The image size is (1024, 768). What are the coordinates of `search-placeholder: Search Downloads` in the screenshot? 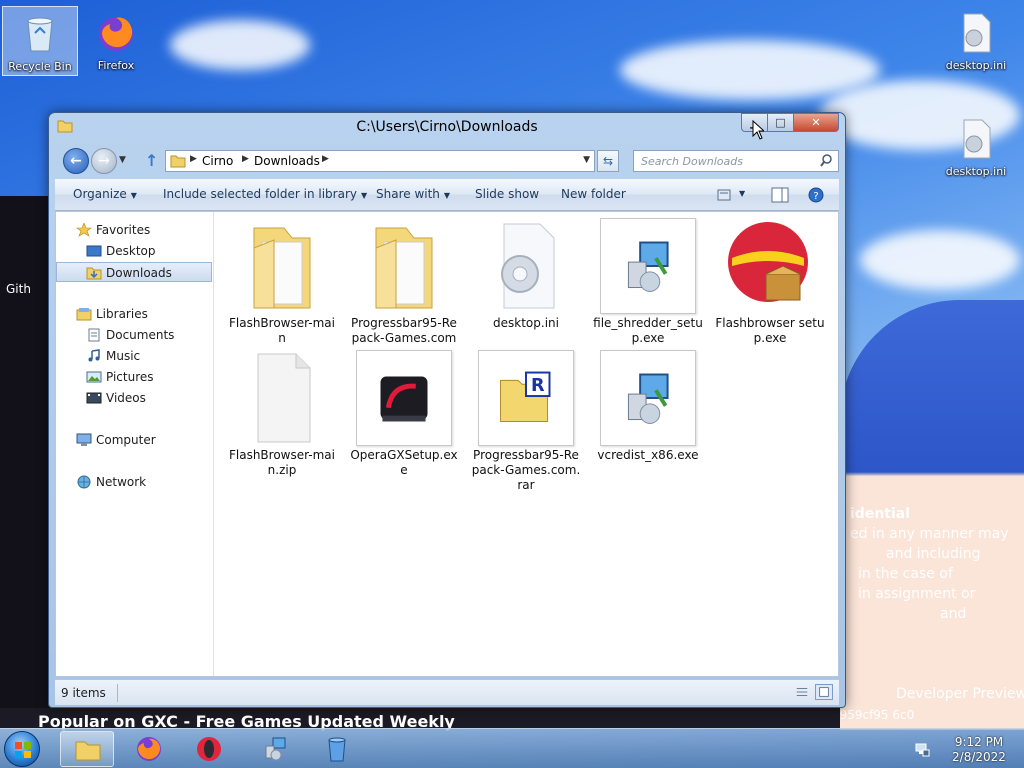 It's located at (692, 161).